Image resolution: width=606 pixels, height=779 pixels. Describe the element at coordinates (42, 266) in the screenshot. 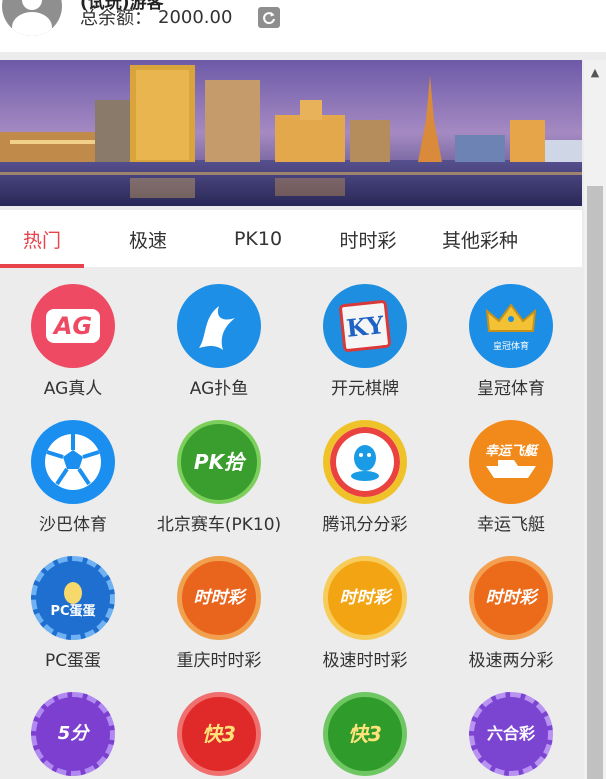

I see `active-tab-indicator` at that location.